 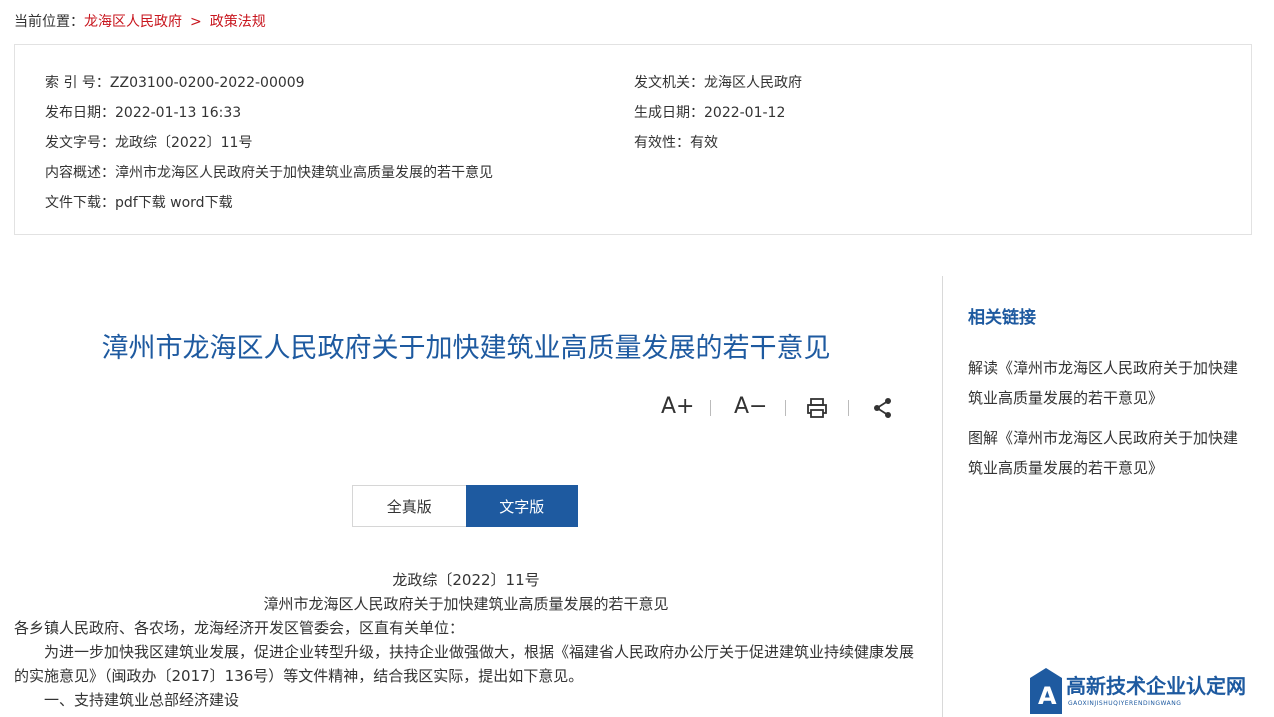 I want to click on pdf-download-link: pdf下载, so click(x=140, y=203).